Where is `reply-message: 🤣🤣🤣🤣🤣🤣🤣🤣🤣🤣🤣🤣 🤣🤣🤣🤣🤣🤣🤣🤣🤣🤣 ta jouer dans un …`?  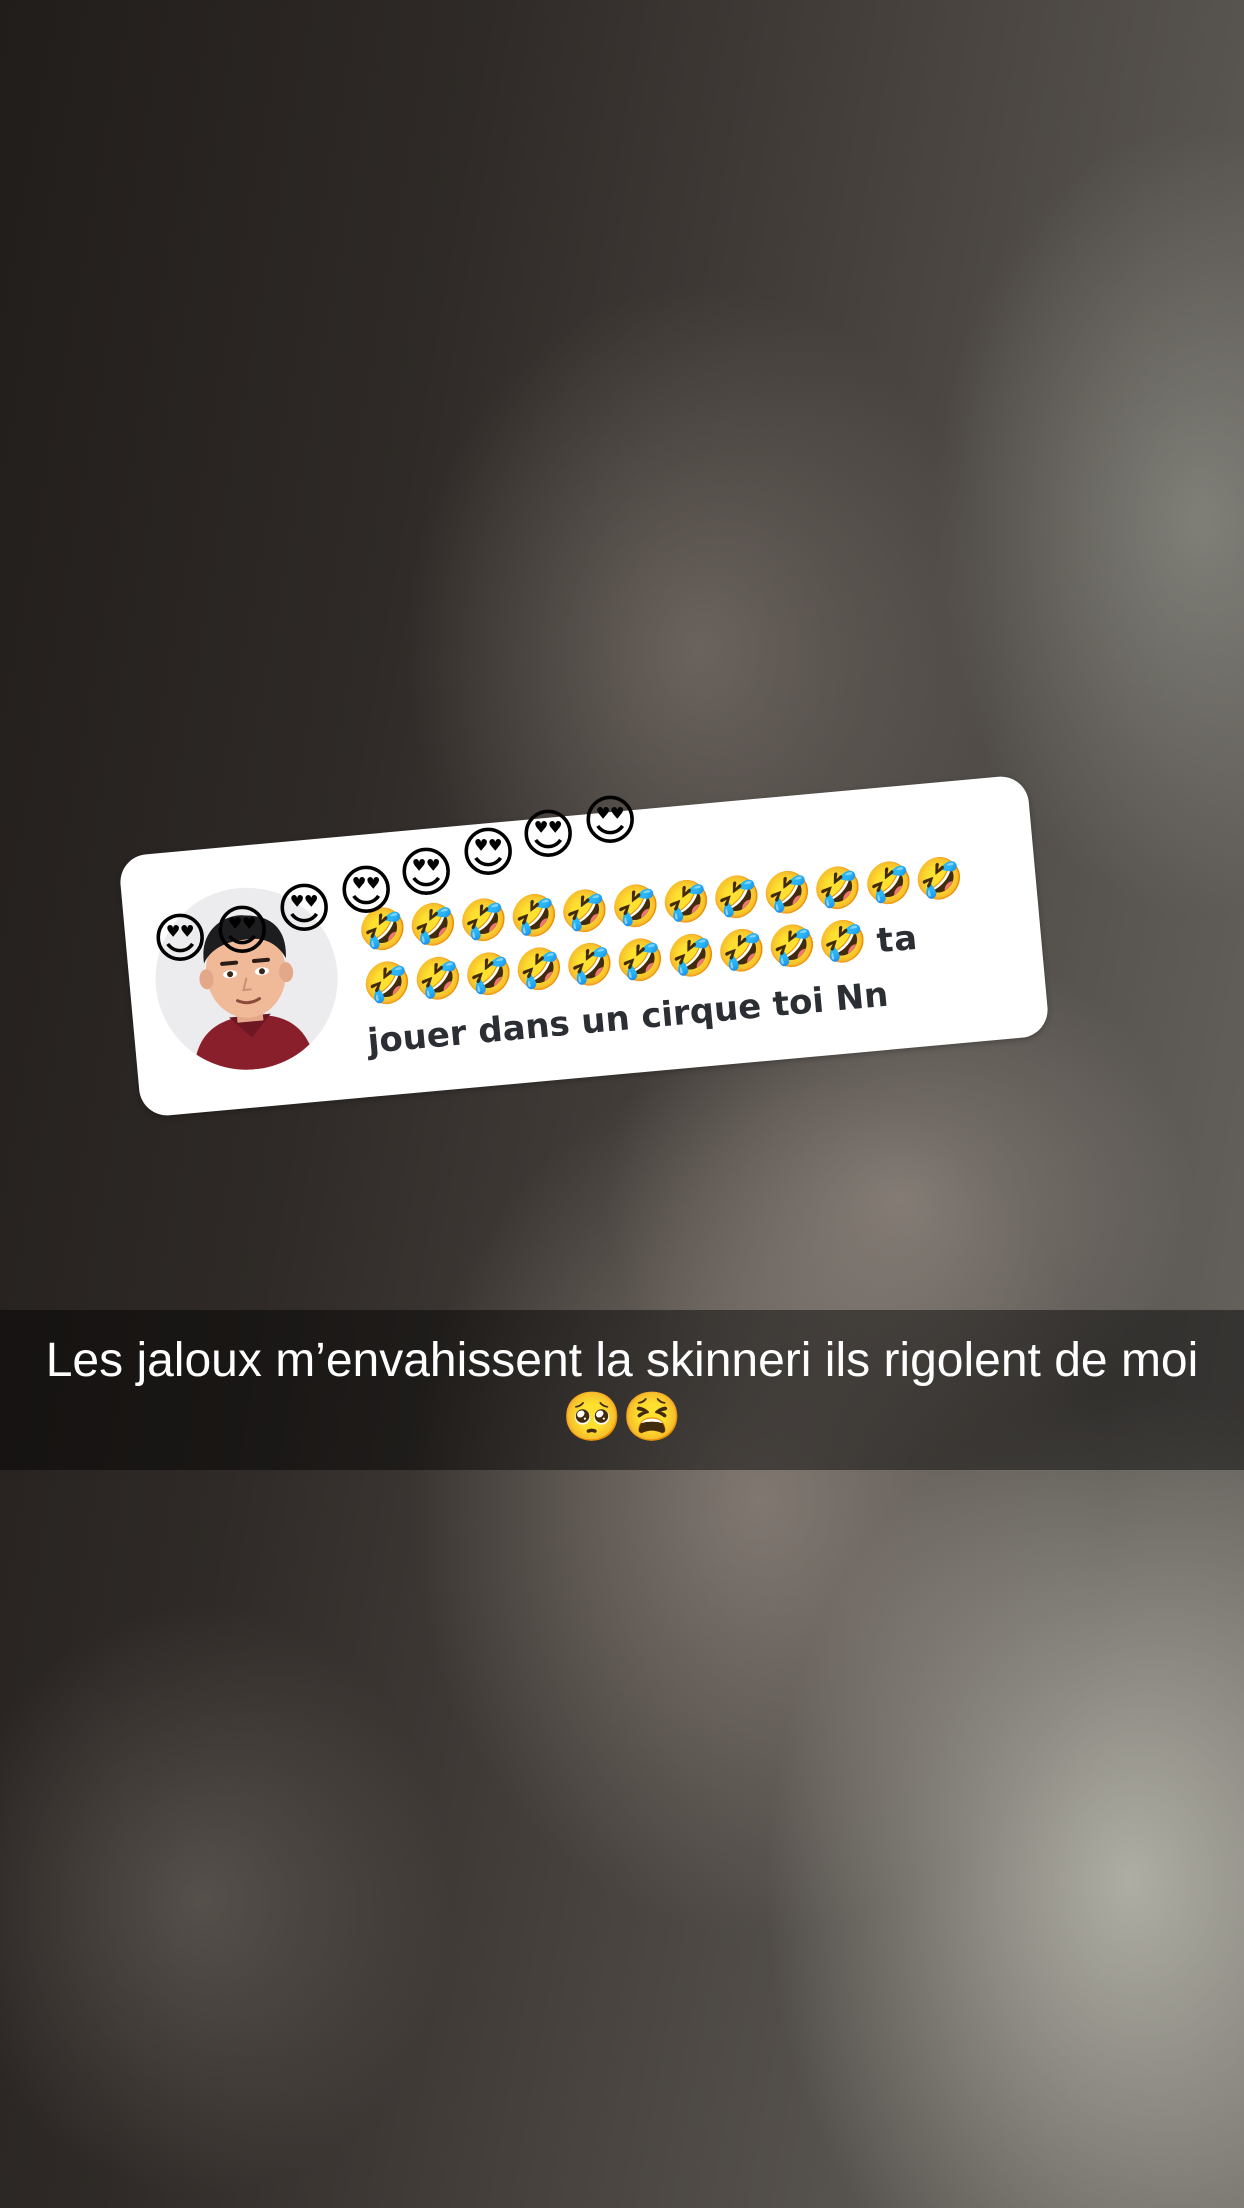 reply-message: 🤣🤣🤣🤣🤣🤣🤣🤣🤣🤣🤣🤣 🤣🤣🤣🤣🤣🤣🤣🤣🤣🤣 ta jouer dans un … is located at coordinates (681, 958).